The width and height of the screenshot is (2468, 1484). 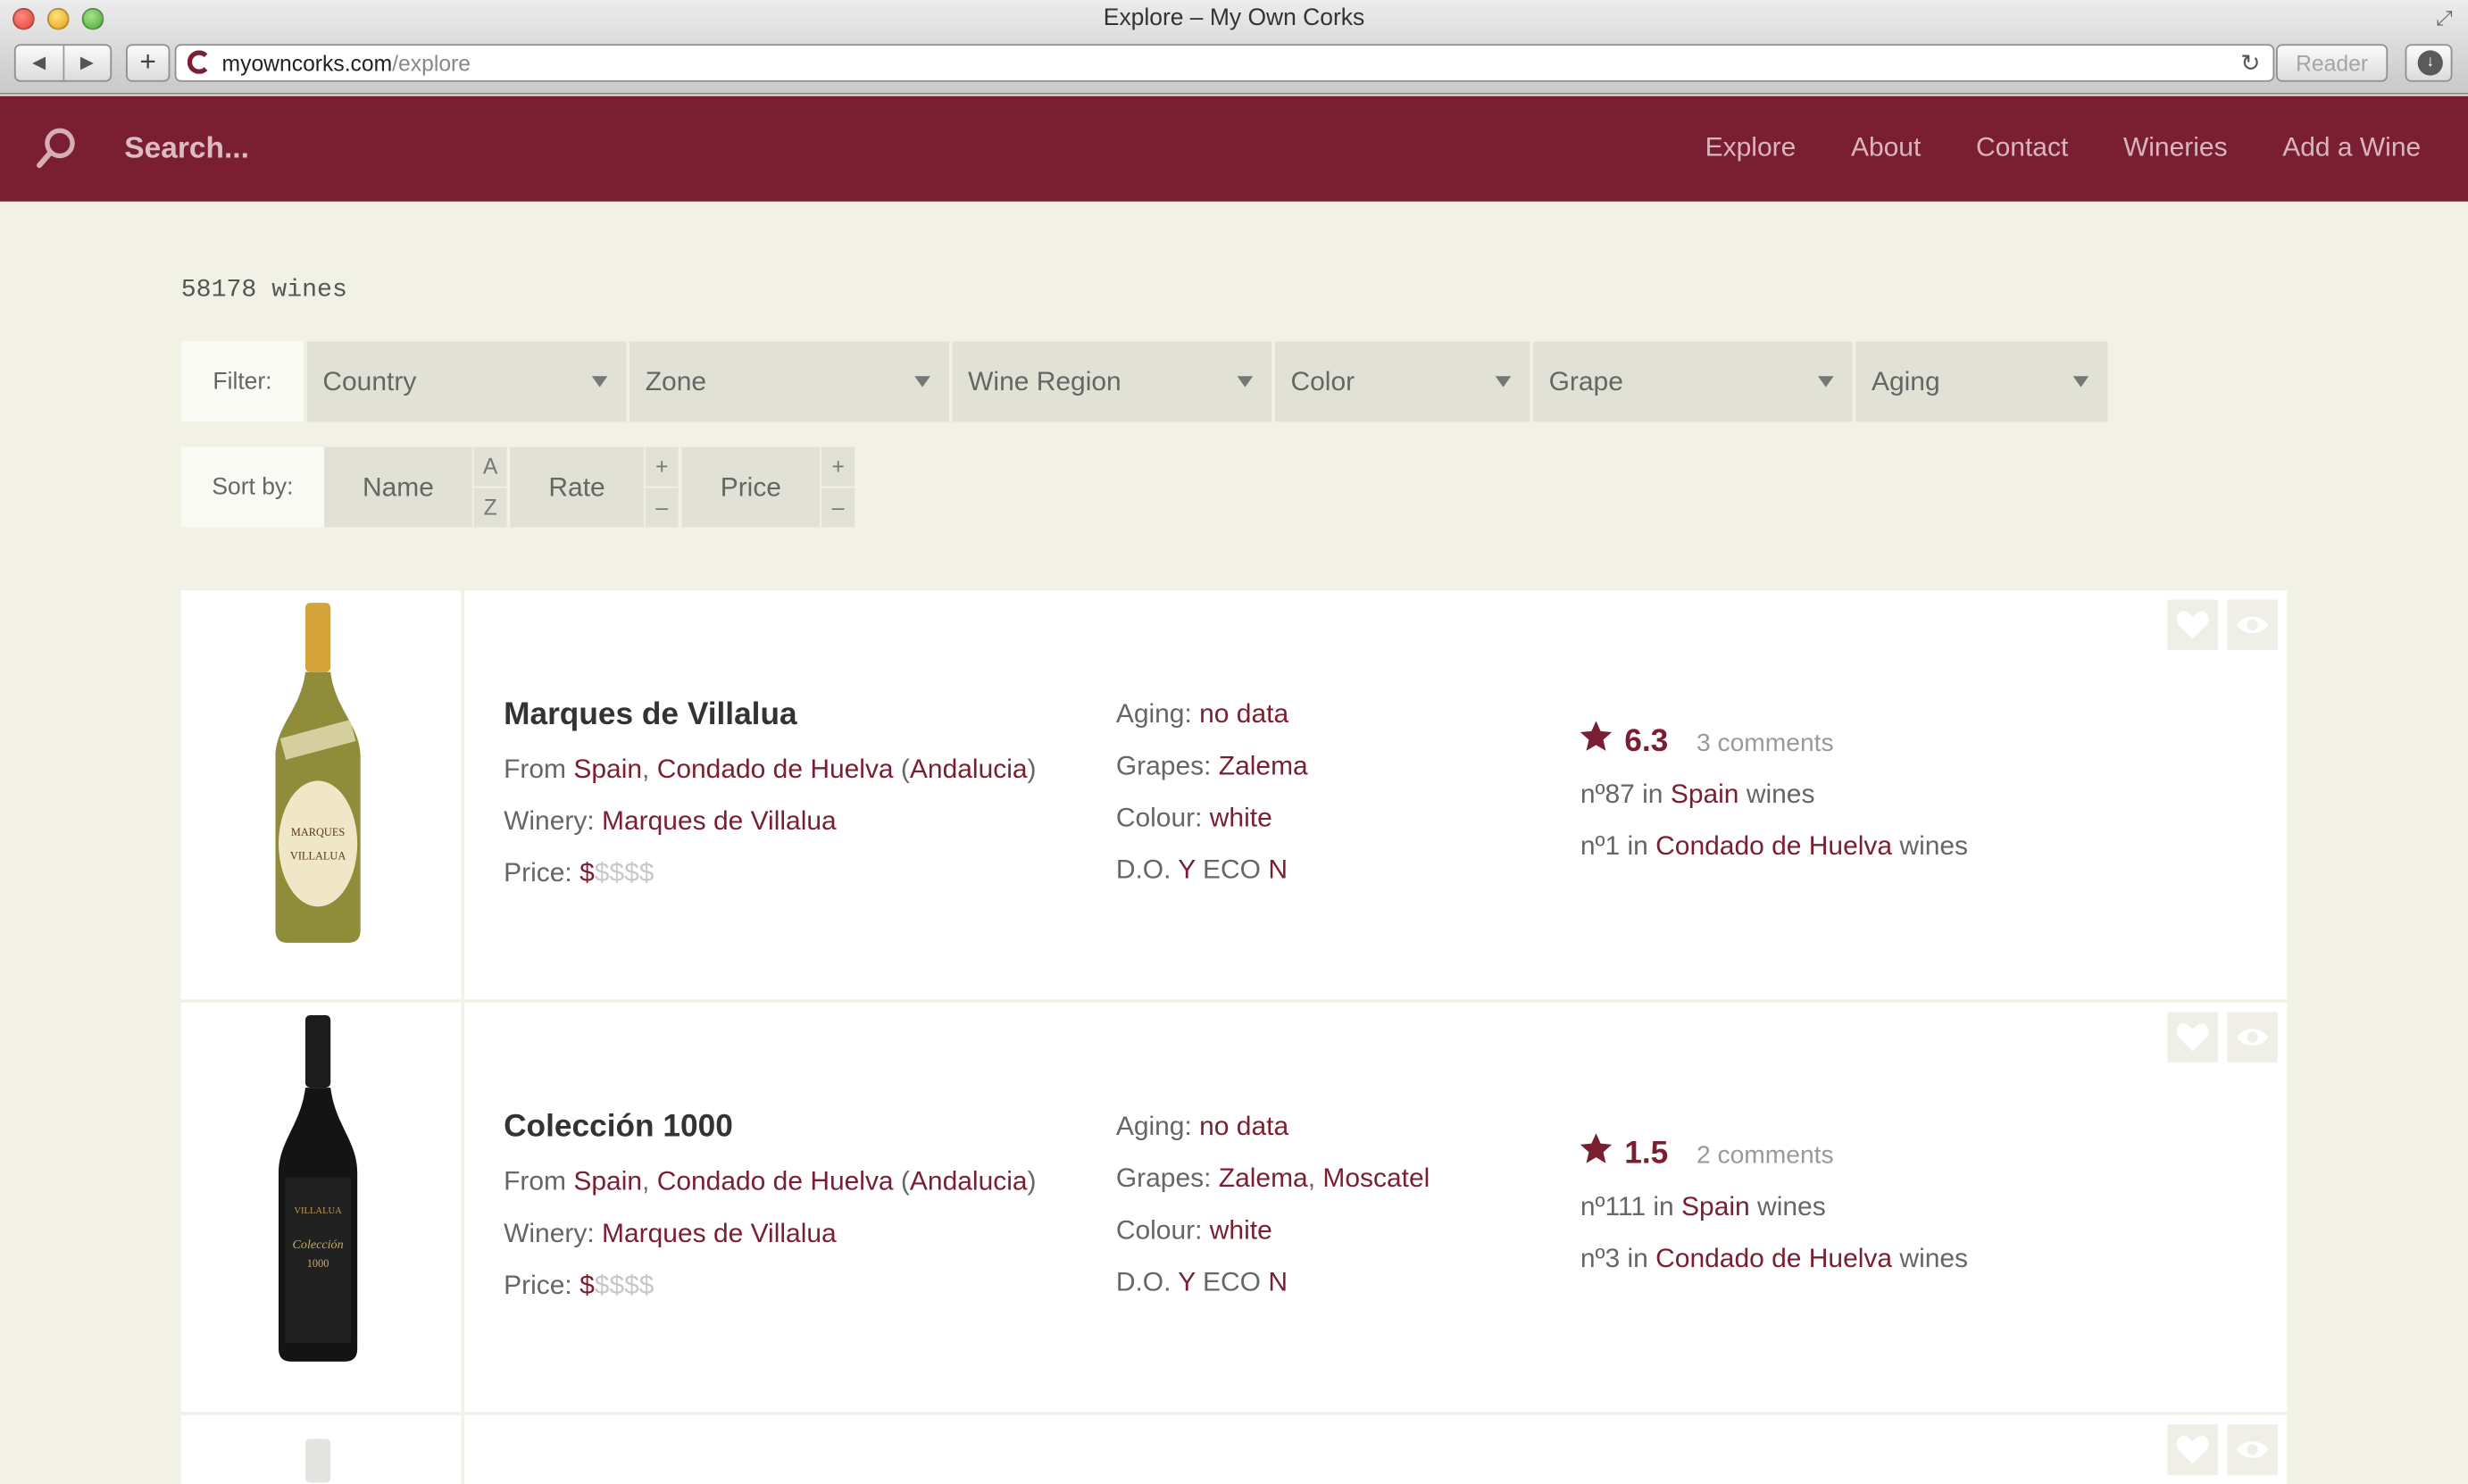 I want to click on reader-button: Reader, so click(x=2332, y=63).